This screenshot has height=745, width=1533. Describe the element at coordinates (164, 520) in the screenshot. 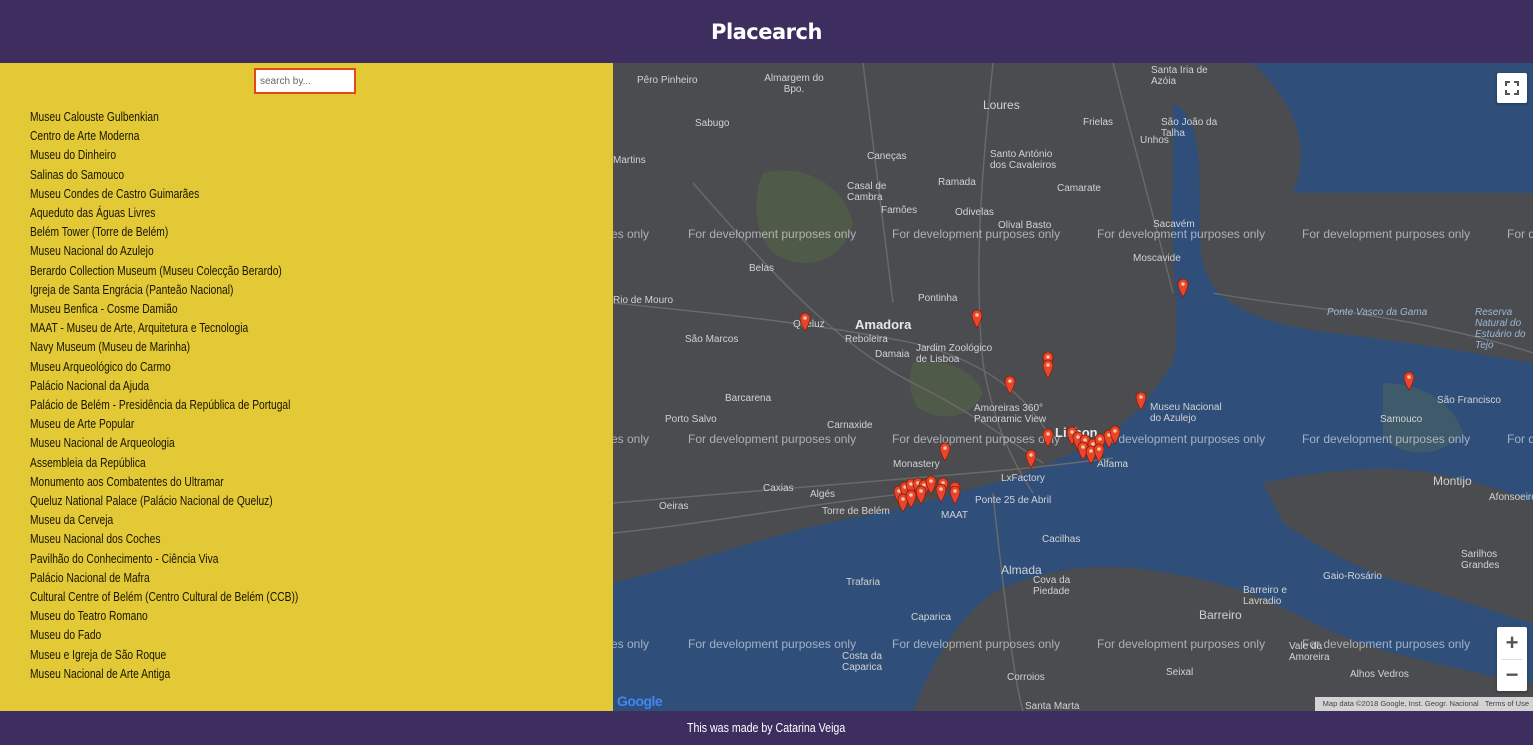

I see `place-list-item: Museu da Cerveja` at that location.